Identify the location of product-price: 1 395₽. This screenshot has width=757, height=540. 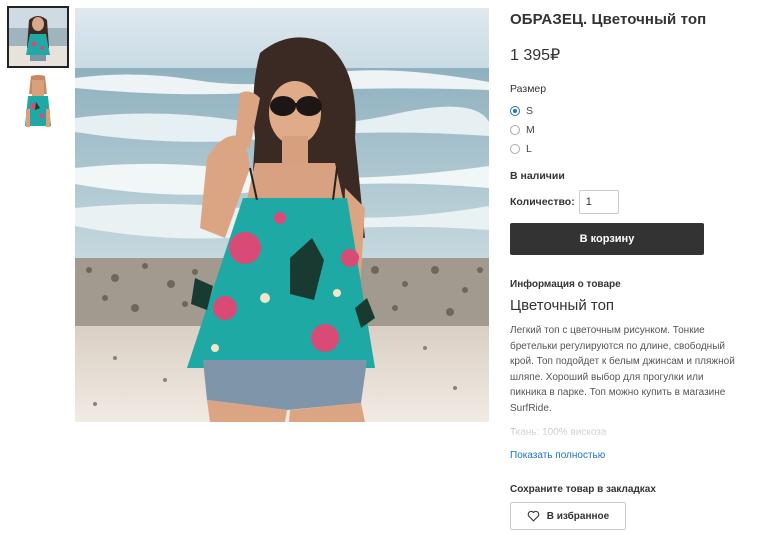
(535, 55).